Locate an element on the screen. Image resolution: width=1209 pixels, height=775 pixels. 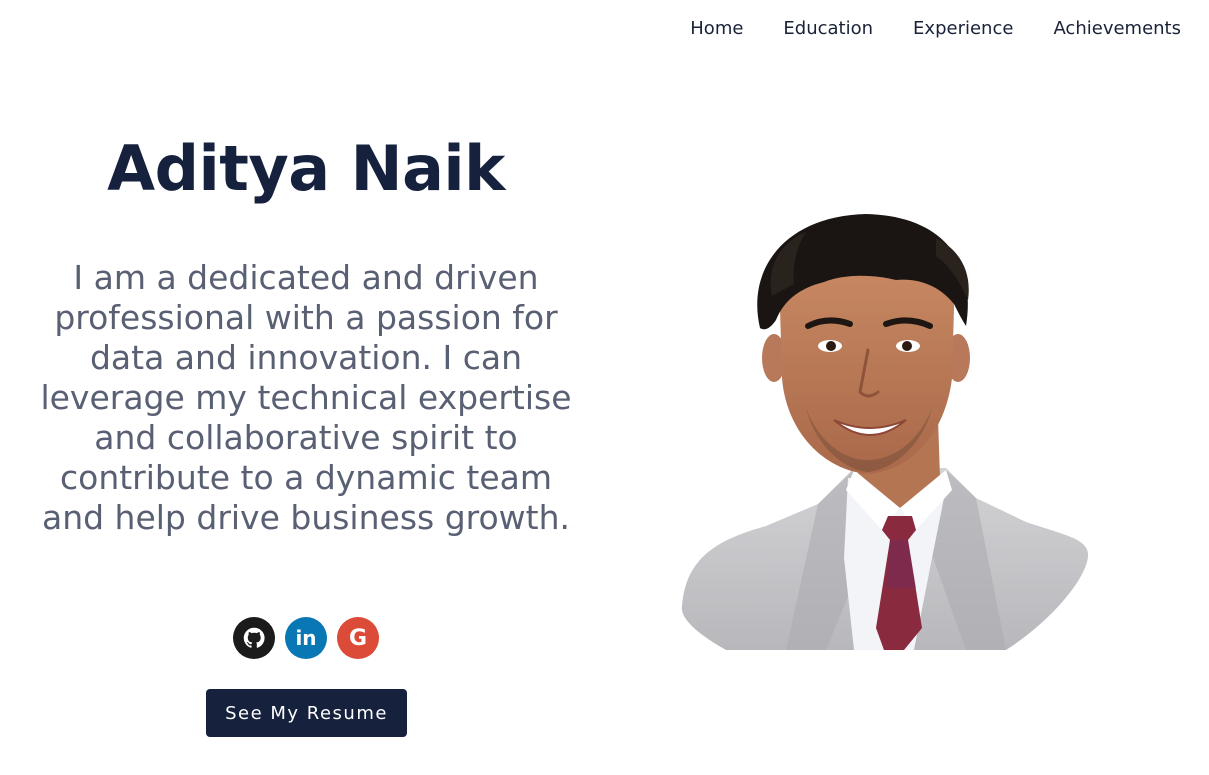
top-nav: Home Education Experience Achievements is located at coordinates (935, 28).